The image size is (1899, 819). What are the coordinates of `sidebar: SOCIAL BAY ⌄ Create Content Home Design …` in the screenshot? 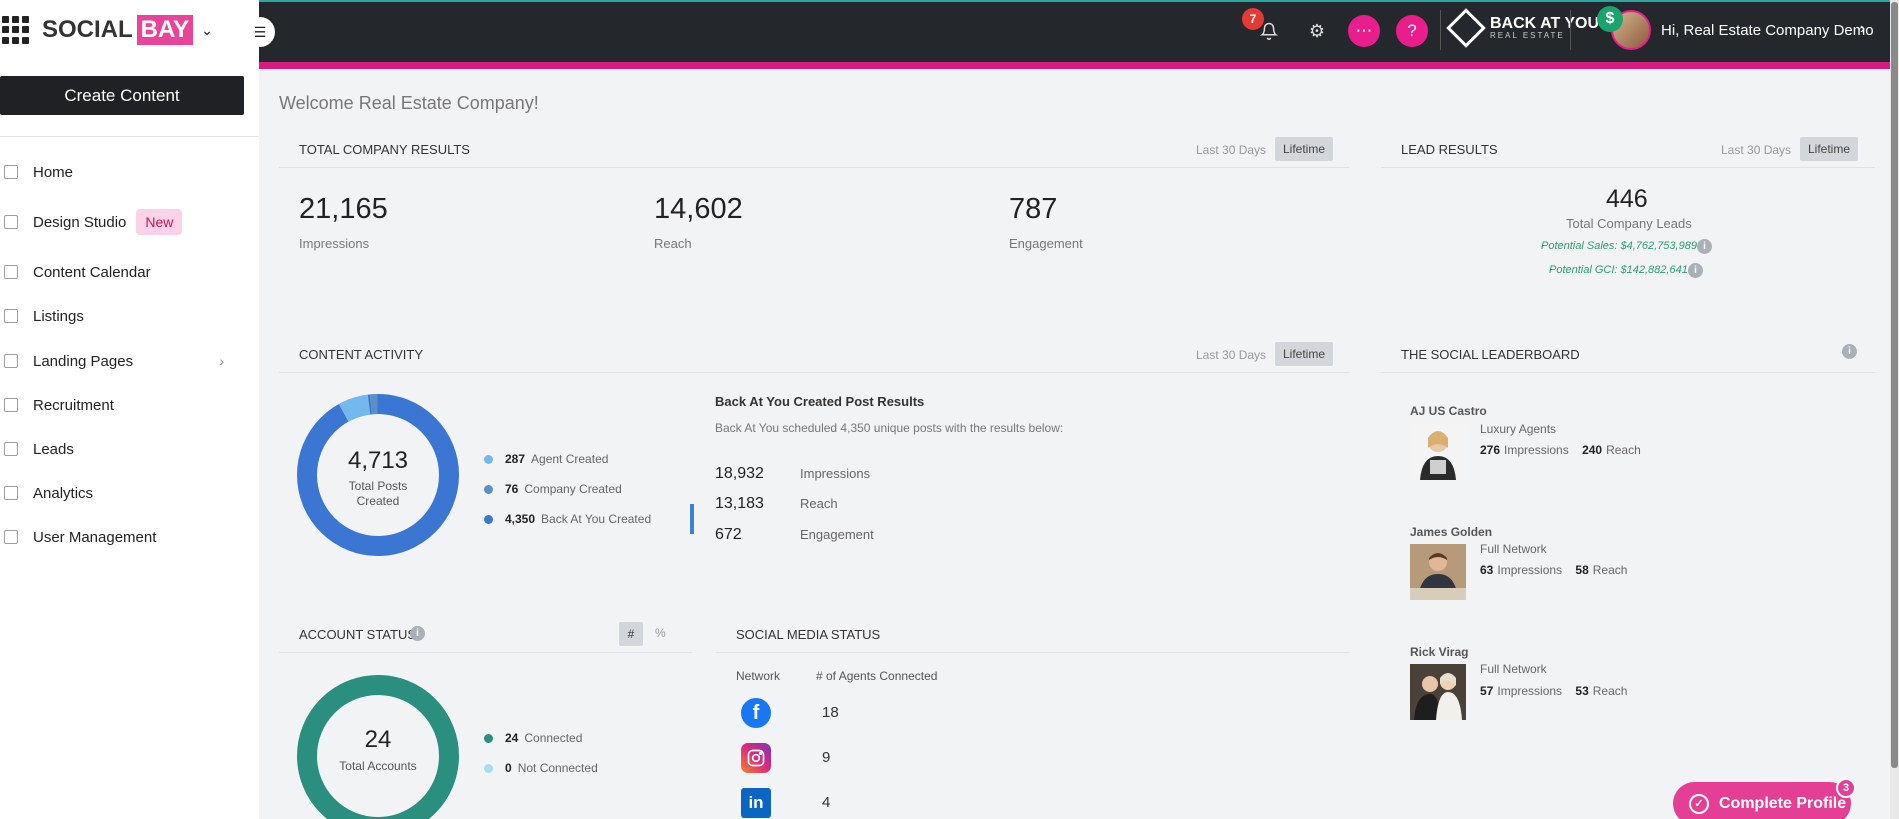 It's located at (129, 409).